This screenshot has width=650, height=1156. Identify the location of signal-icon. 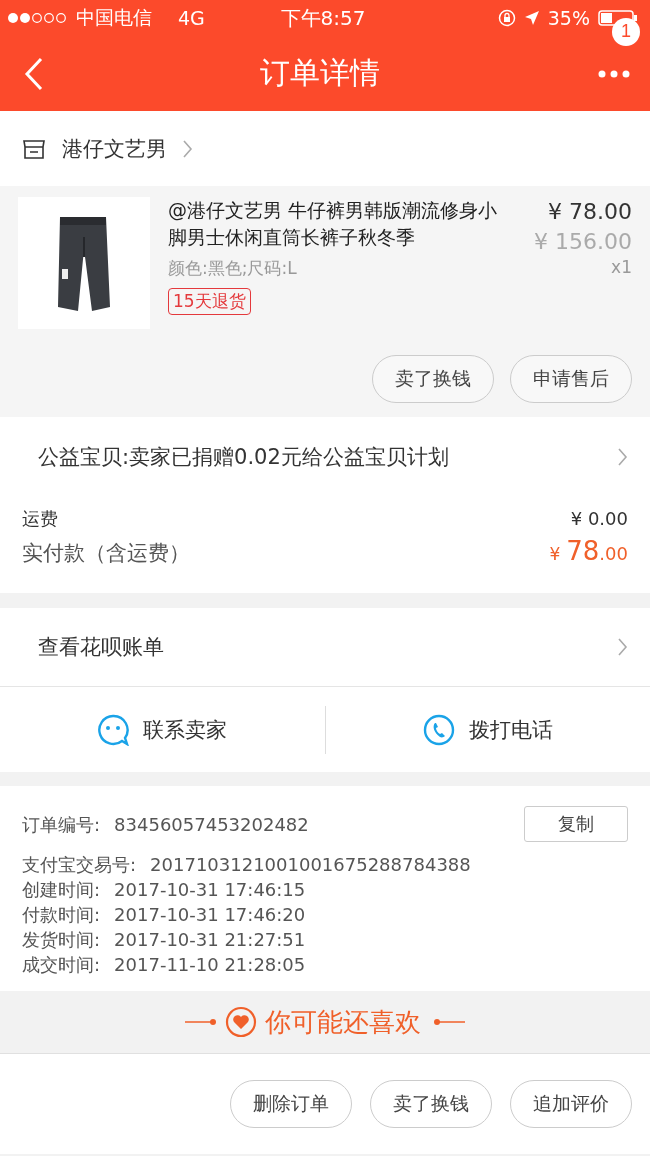
(38, 18).